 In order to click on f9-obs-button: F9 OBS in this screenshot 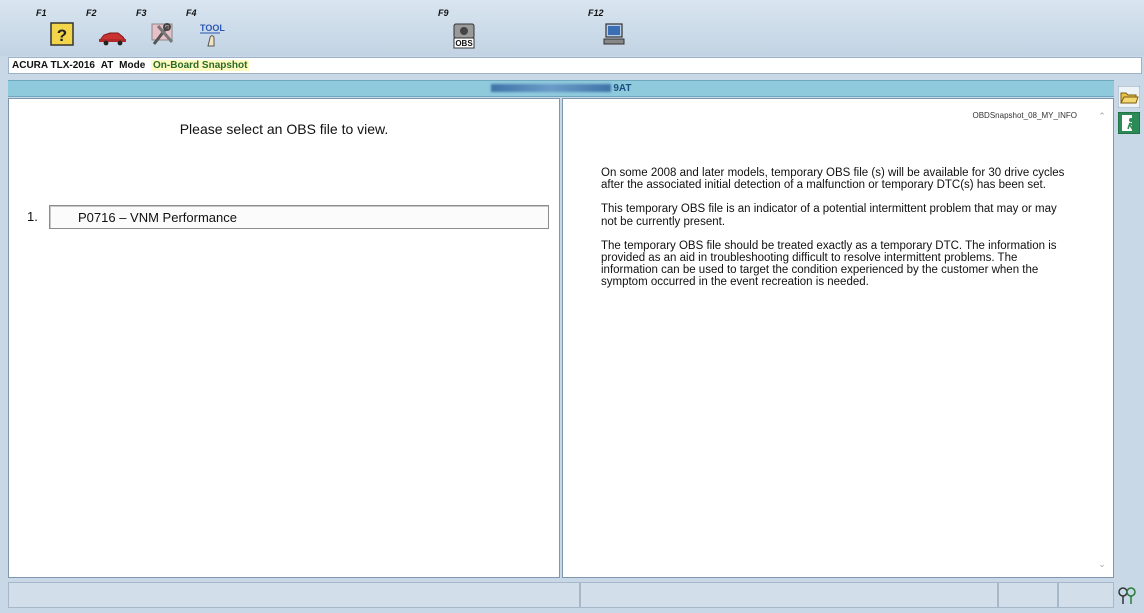, I will do `click(461, 30)`.